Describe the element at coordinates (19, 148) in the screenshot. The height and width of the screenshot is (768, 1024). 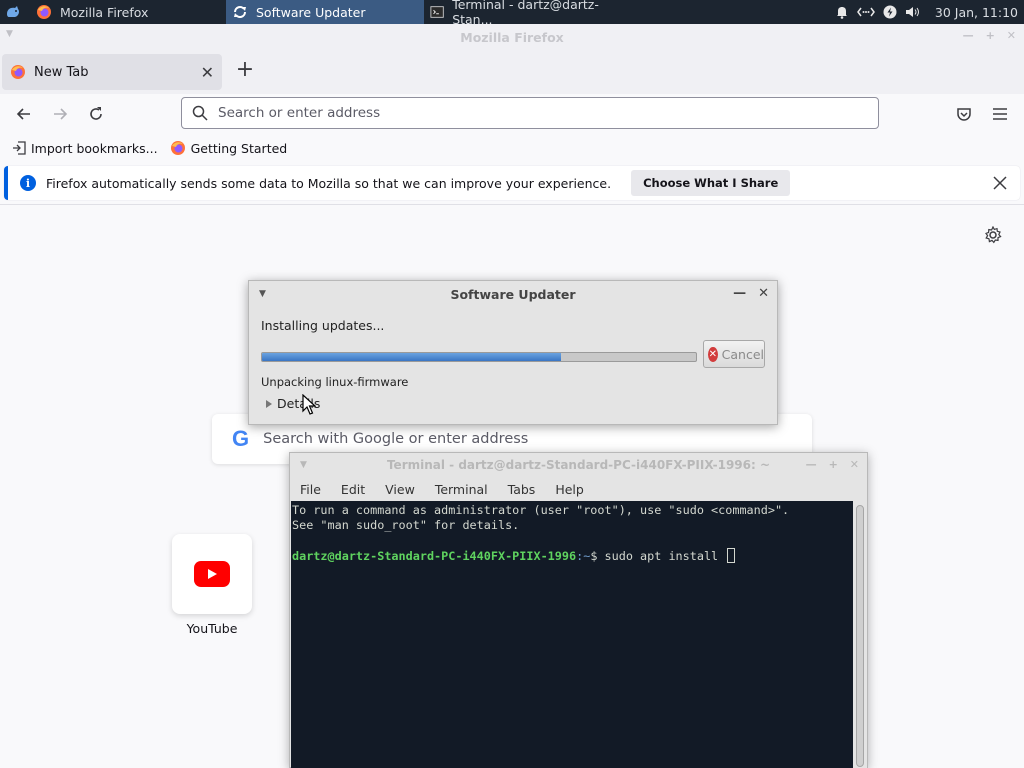
I see `import-icon` at that location.